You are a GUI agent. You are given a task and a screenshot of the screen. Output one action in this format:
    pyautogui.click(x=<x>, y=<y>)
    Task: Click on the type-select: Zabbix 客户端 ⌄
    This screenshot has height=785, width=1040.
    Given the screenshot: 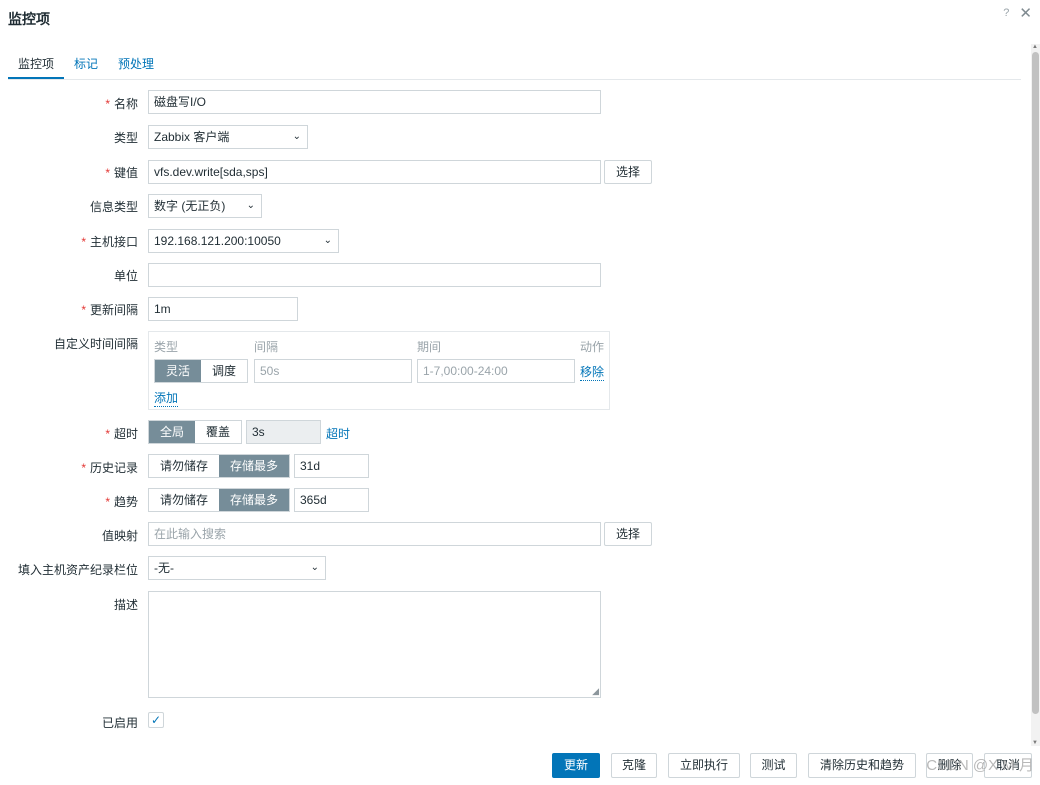 What is the action you would take?
    pyautogui.click(x=228, y=137)
    